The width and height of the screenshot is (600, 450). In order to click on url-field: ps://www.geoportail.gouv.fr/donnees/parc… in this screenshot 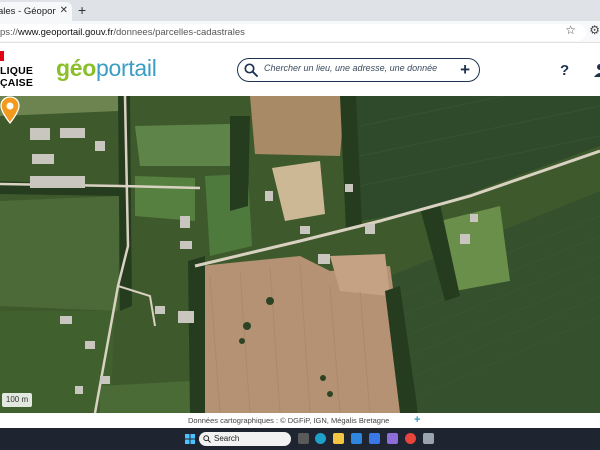, I will do `click(293, 32)`.